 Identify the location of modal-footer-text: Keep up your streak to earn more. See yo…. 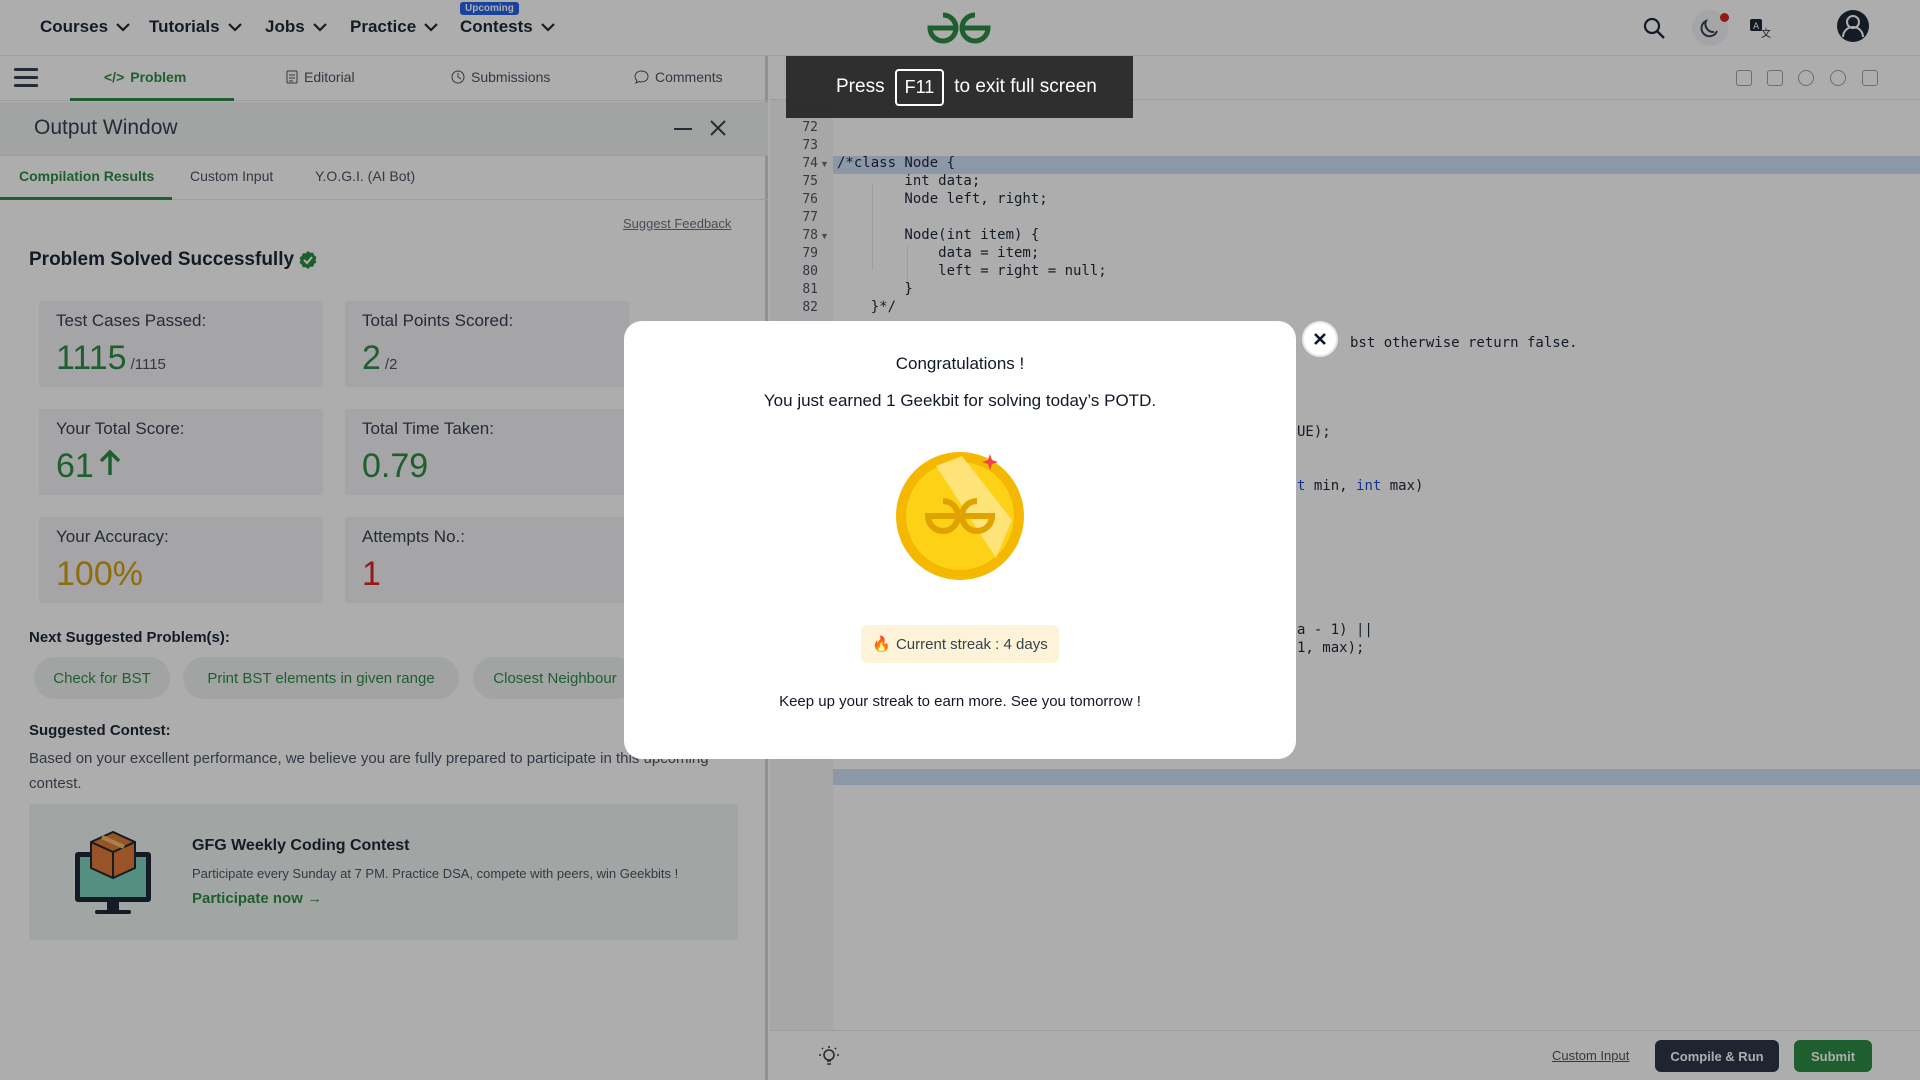
(960, 701).